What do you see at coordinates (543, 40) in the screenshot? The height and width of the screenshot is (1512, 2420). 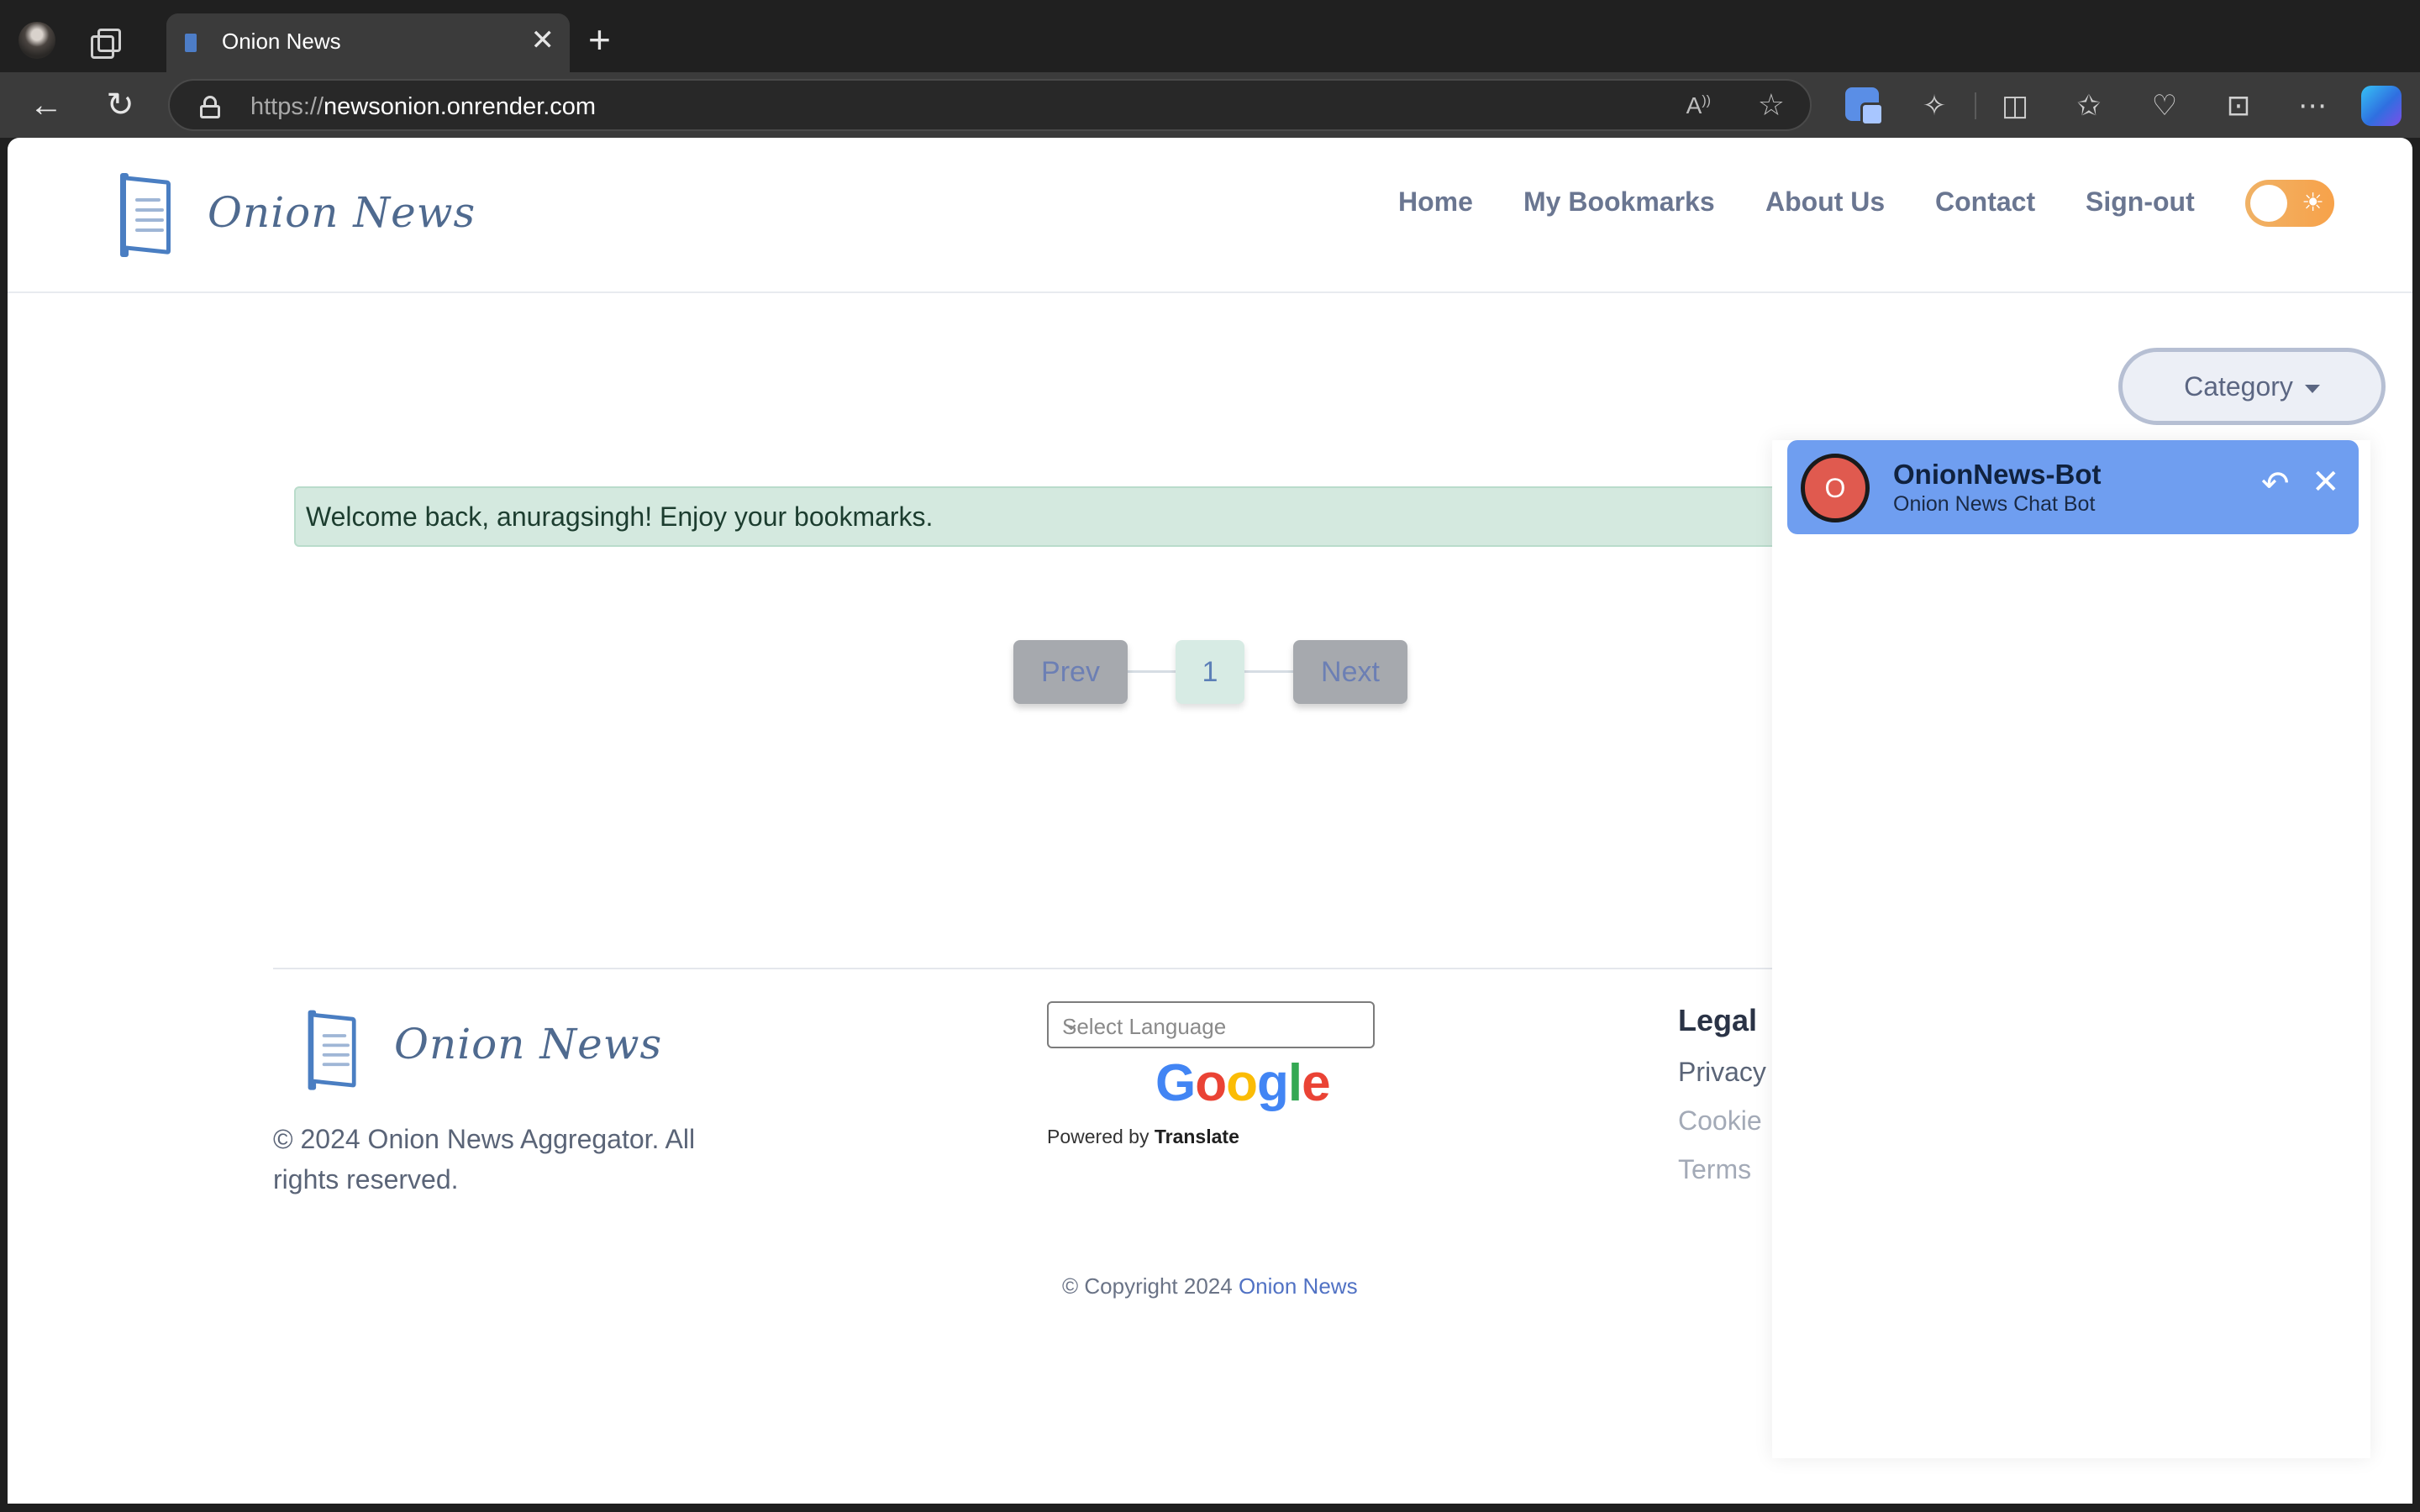 I see `close-tab-icon: ✕` at bounding box center [543, 40].